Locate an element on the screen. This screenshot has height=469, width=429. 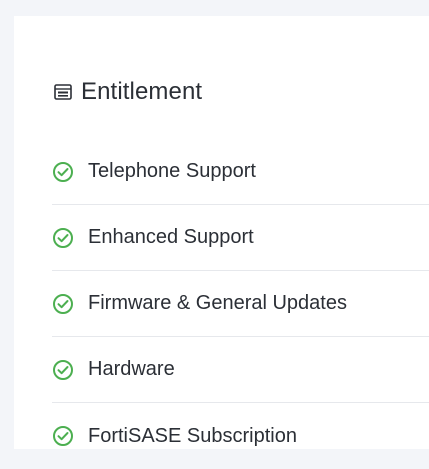
card-header: Entitlement is located at coordinates (128, 92).